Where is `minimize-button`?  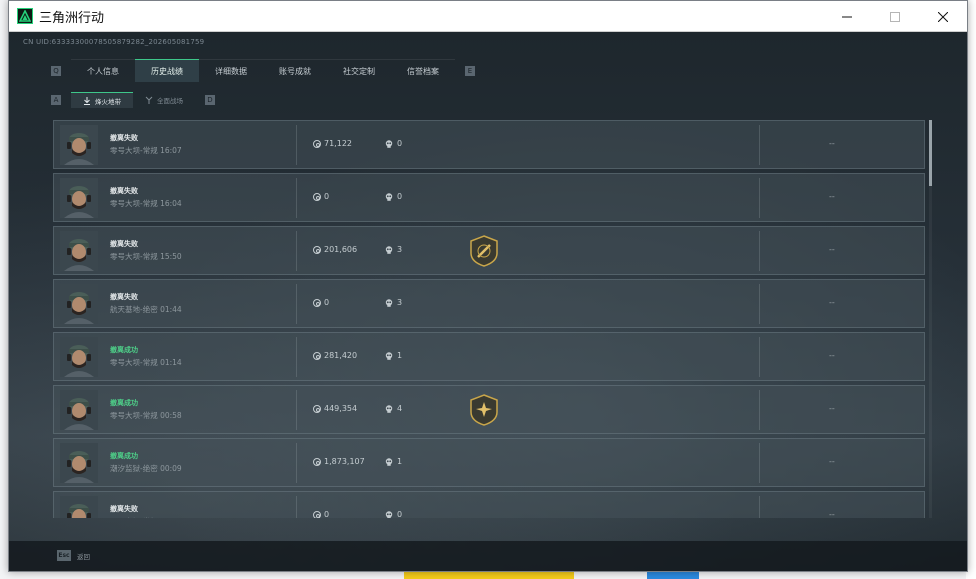 minimize-button is located at coordinates (847, 16).